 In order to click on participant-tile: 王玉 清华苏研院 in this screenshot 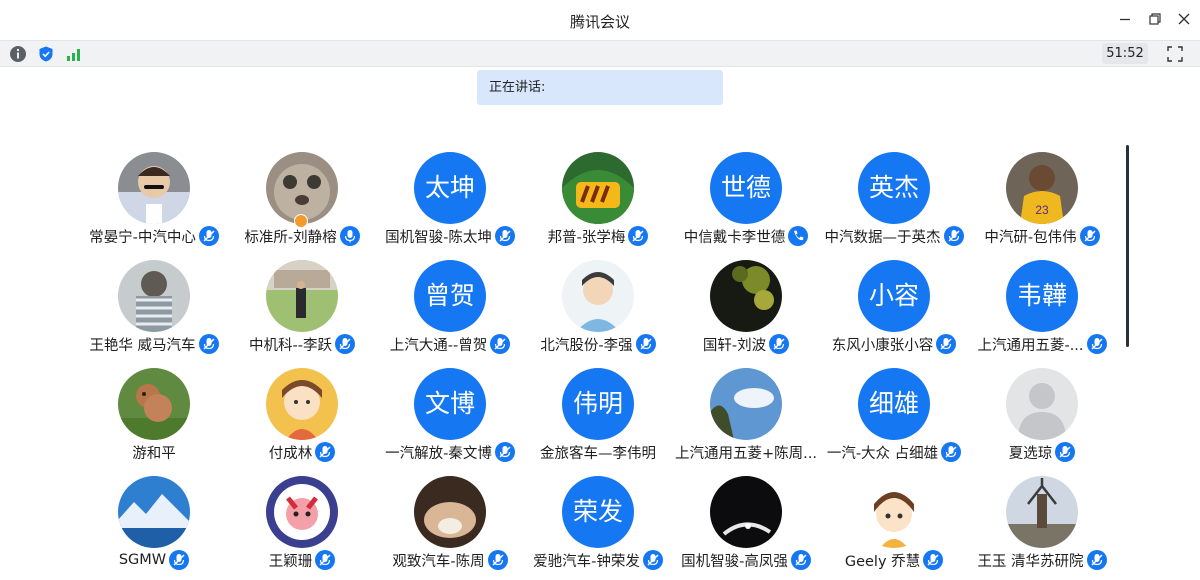, I will do `click(1042, 528)`.